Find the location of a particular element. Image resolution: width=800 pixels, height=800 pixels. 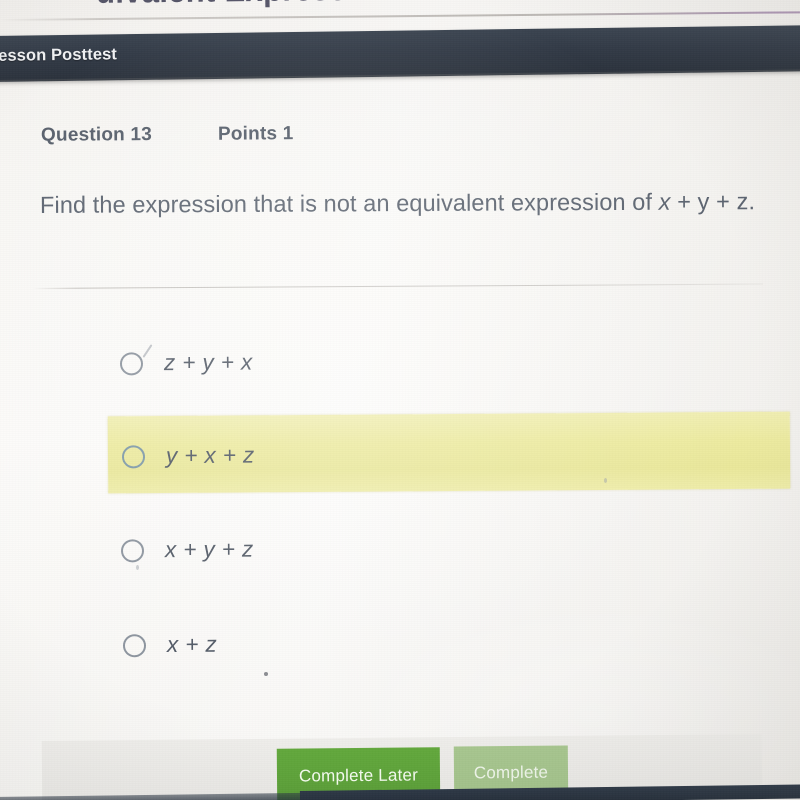

option-row-4: x + z is located at coordinates (170, 645).